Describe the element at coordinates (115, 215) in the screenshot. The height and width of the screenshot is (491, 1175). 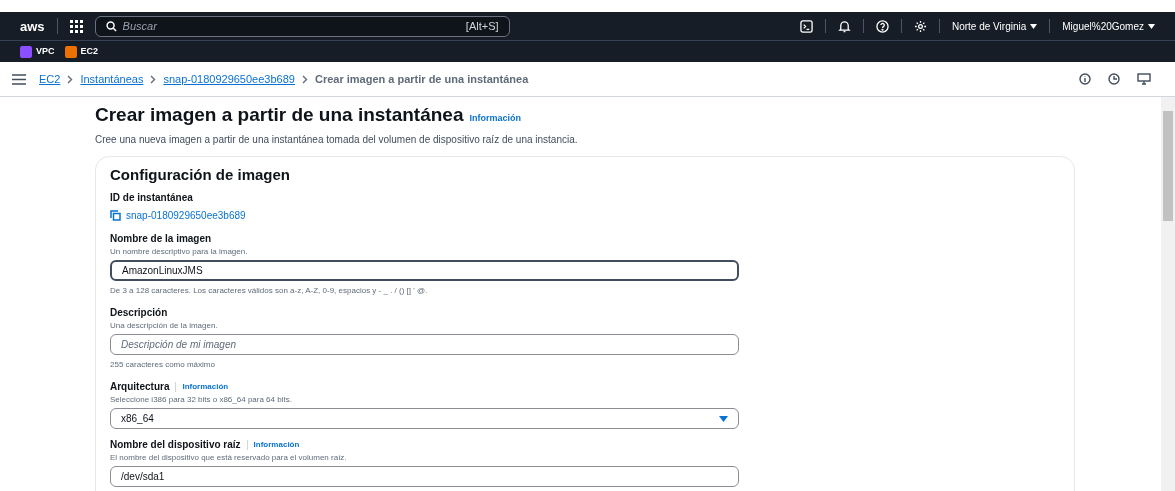
I see `copy-icon` at that location.